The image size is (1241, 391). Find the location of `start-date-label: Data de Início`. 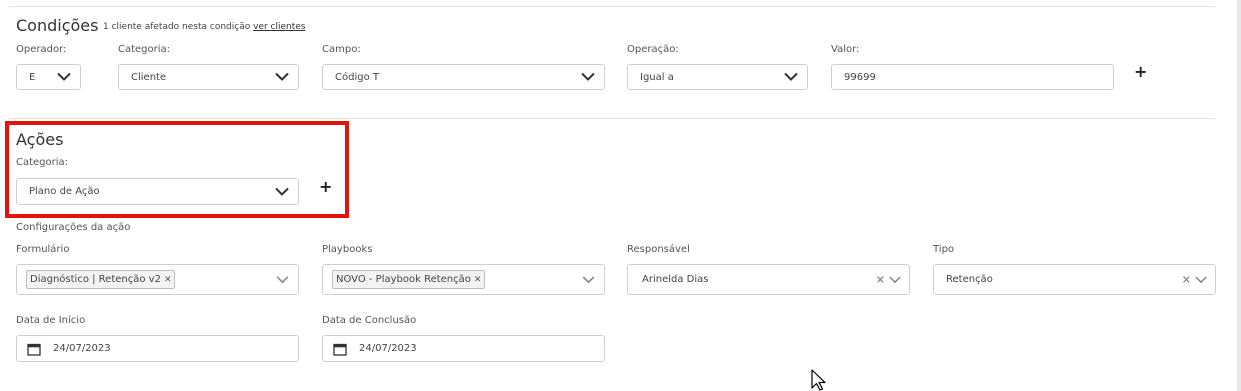

start-date-label: Data de Início is located at coordinates (51, 320).